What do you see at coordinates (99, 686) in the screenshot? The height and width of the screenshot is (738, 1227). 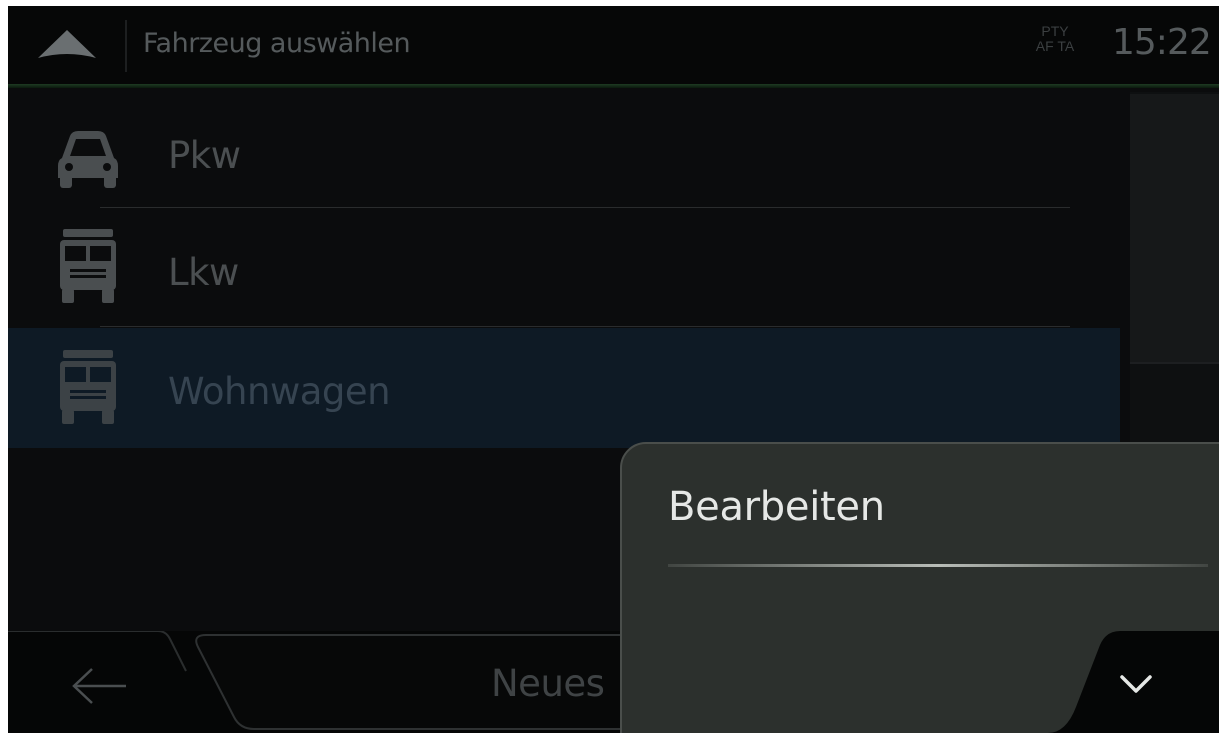 I see `back-arrow-icon` at bounding box center [99, 686].